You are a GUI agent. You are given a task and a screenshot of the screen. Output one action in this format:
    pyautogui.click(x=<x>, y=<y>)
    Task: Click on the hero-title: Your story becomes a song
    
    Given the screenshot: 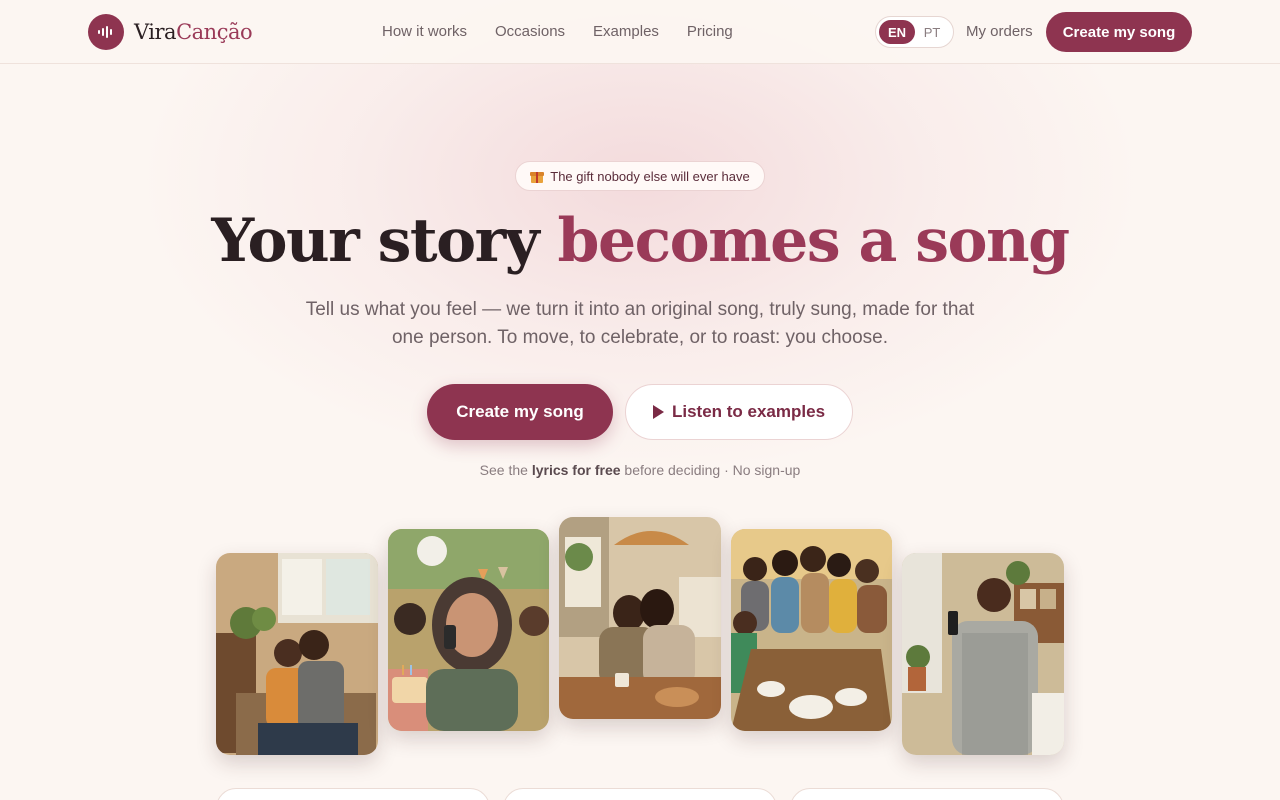 What is the action you would take?
    pyautogui.click(x=640, y=241)
    